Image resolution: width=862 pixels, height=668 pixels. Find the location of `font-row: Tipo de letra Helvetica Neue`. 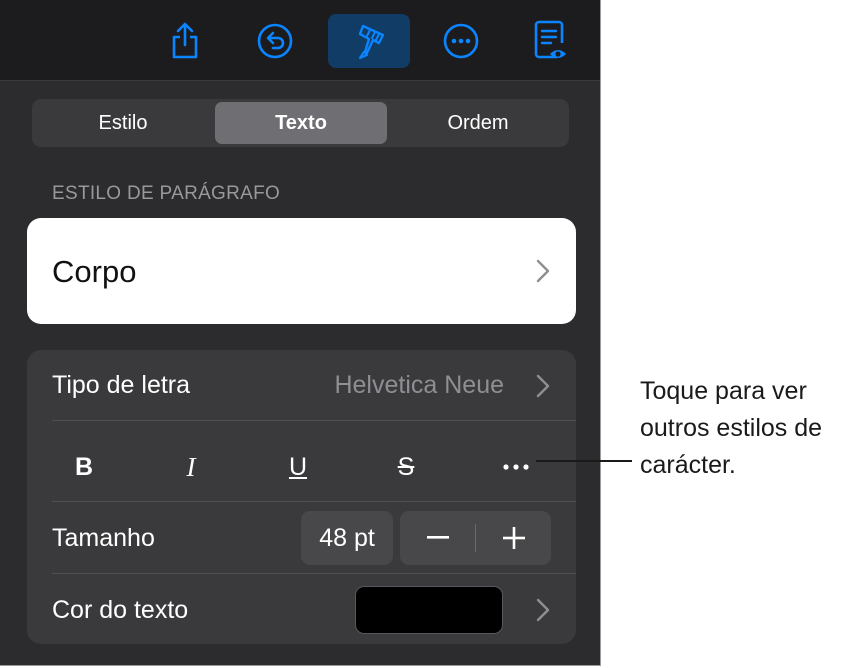

font-row: Tipo de letra Helvetica Neue is located at coordinates (301, 385).